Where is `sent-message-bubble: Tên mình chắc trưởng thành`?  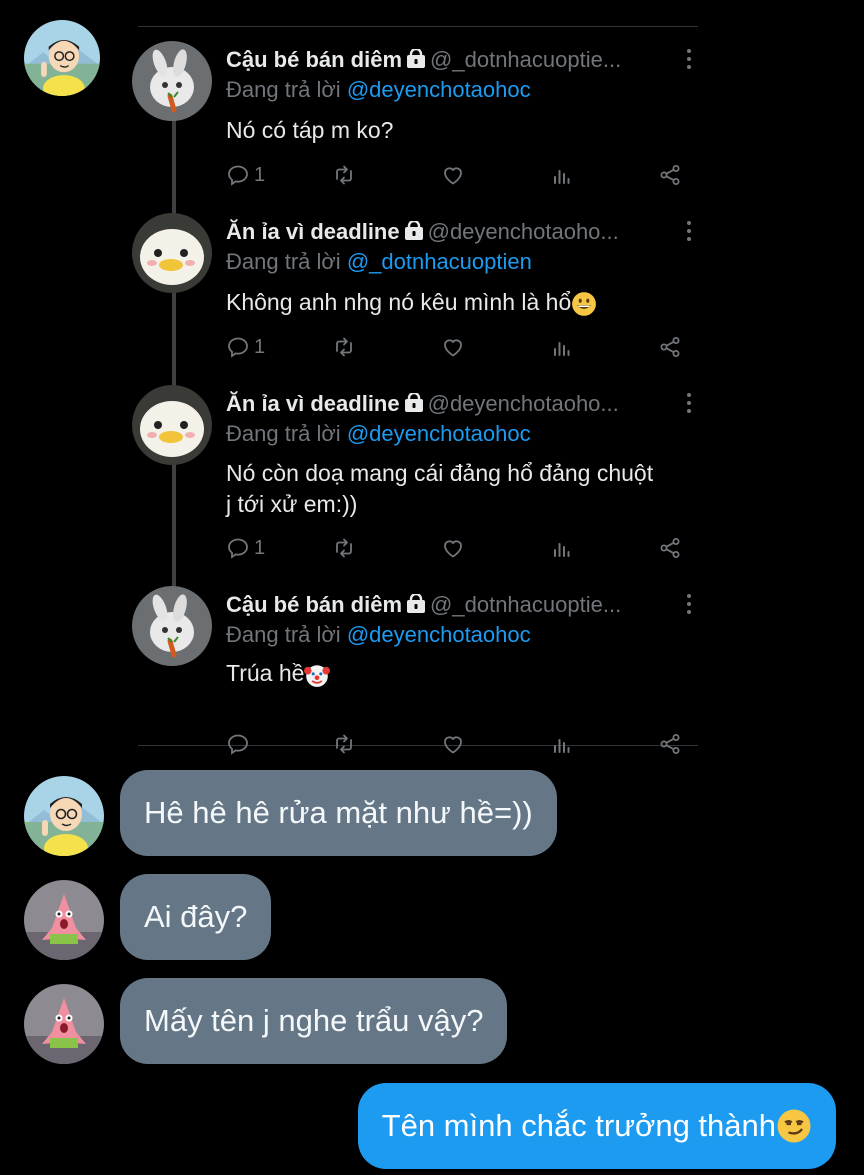
sent-message-bubble: Tên mình chắc trưởng thành is located at coordinates (596, 1126).